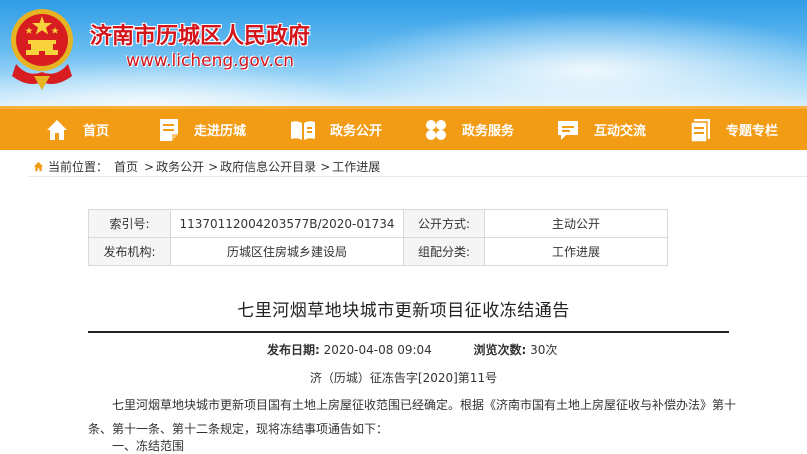  Describe the element at coordinates (576, 251) in the screenshot. I see `category-value: 工作进展` at that location.